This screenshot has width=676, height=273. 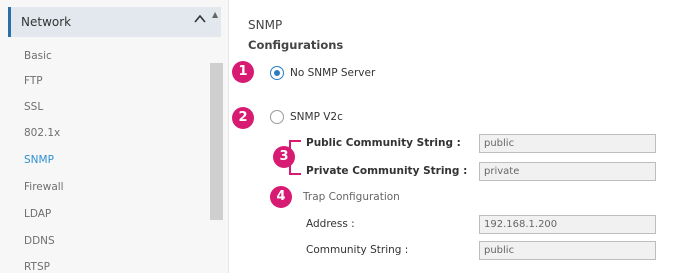 What do you see at coordinates (243, 72) in the screenshot?
I see `callout-badge-1: 1` at bounding box center [243, 72].